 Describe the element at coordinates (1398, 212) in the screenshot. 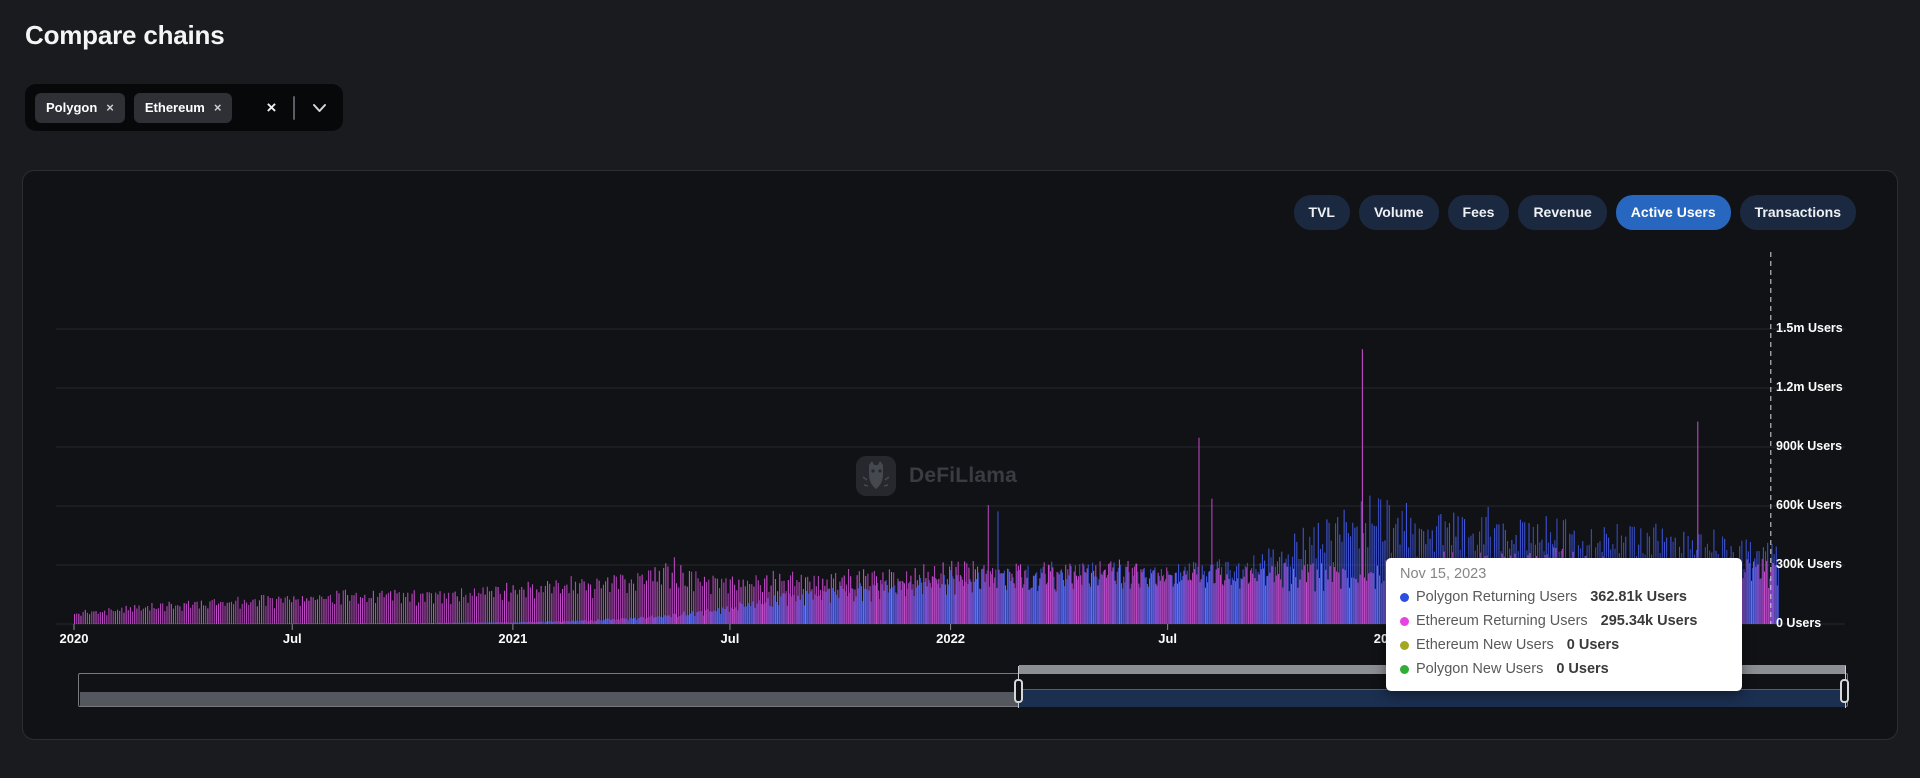

I see `tab-volume: Volume` at that location.